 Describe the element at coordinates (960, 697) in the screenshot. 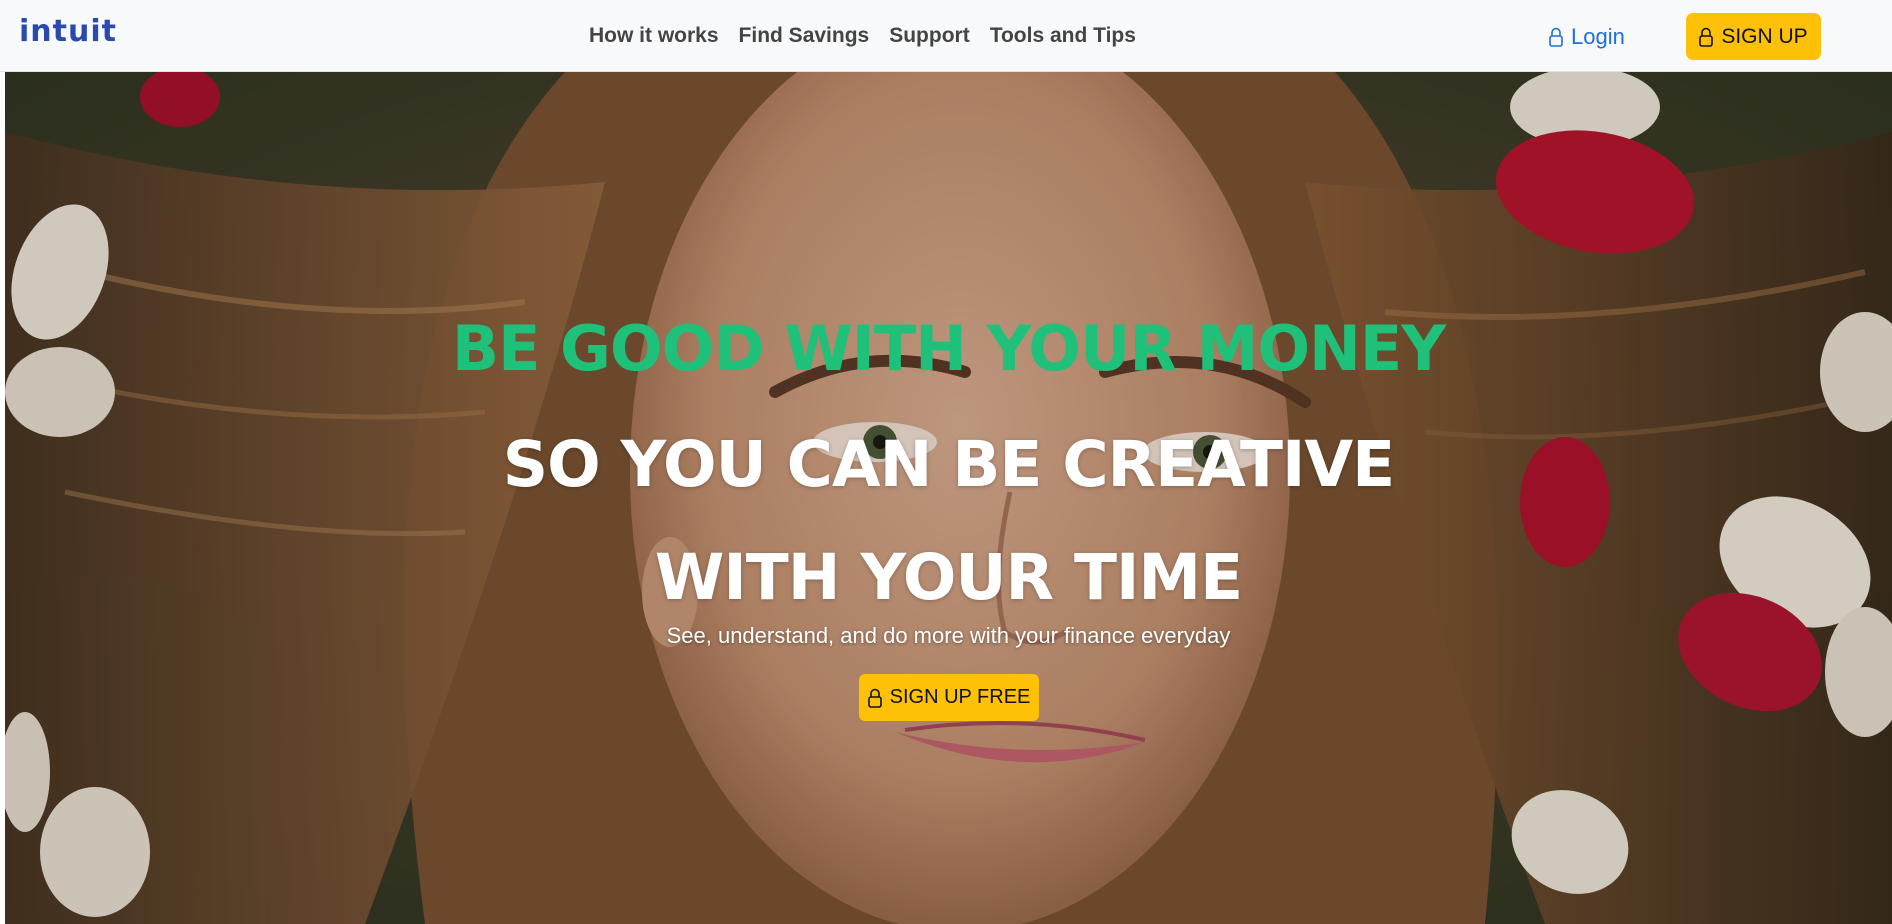

I see `signup-free-label: SIGN UP FREE` at that location.